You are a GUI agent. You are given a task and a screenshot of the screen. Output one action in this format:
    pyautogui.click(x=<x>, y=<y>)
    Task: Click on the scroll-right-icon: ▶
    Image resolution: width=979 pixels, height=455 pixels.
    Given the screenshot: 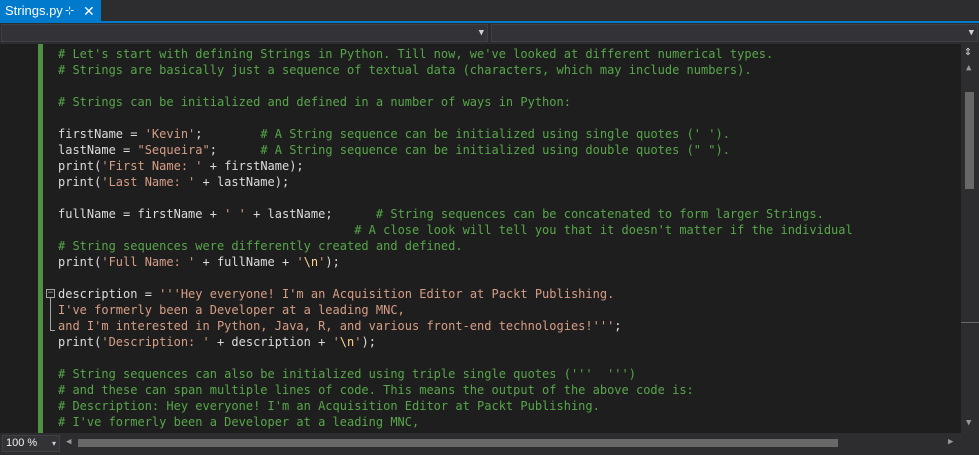 What is the action you would take?
    pyautogui.click(x=950, y=442)
    